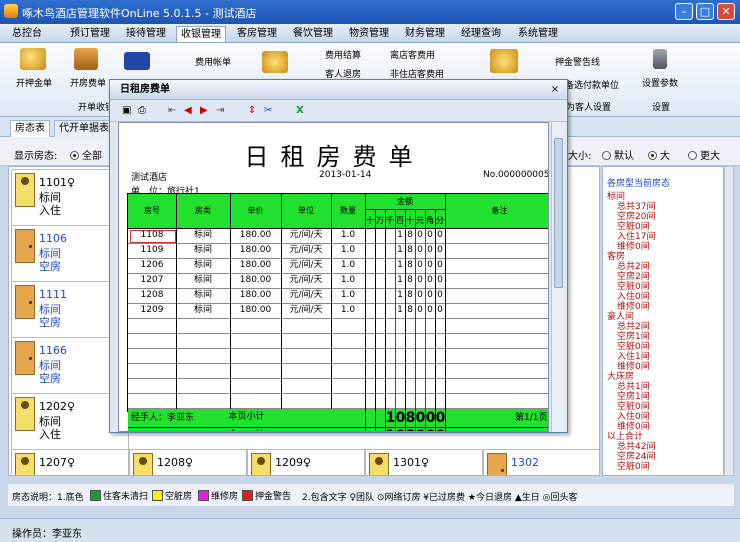  What do you see at coordinates (425, 34) in the screenshot?
I see `menu-finance: 财务管理` at bounding box center [425, 34].